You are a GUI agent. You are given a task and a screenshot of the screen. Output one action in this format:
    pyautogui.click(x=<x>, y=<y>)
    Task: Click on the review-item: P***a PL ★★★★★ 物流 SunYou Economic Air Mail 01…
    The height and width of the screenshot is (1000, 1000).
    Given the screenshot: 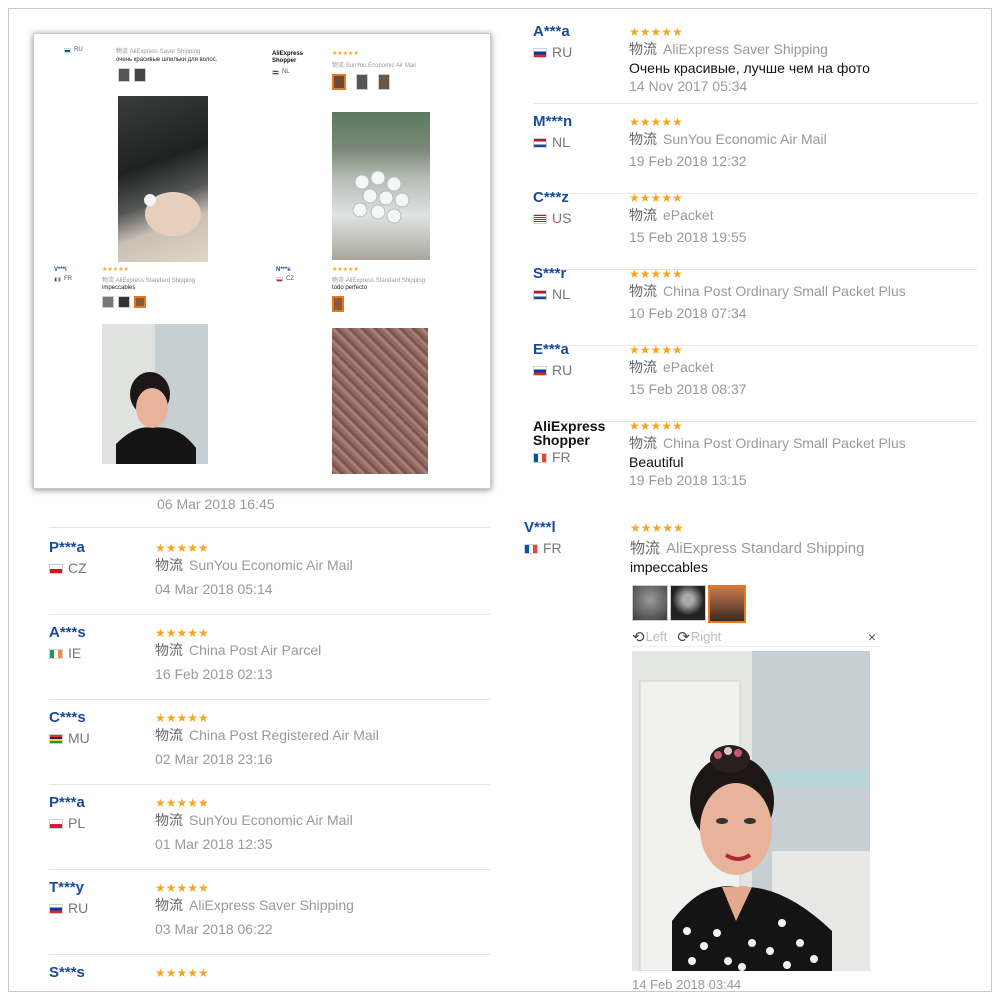 What is the action you would take?
    pyautogui.click(x=271, y=829)
    